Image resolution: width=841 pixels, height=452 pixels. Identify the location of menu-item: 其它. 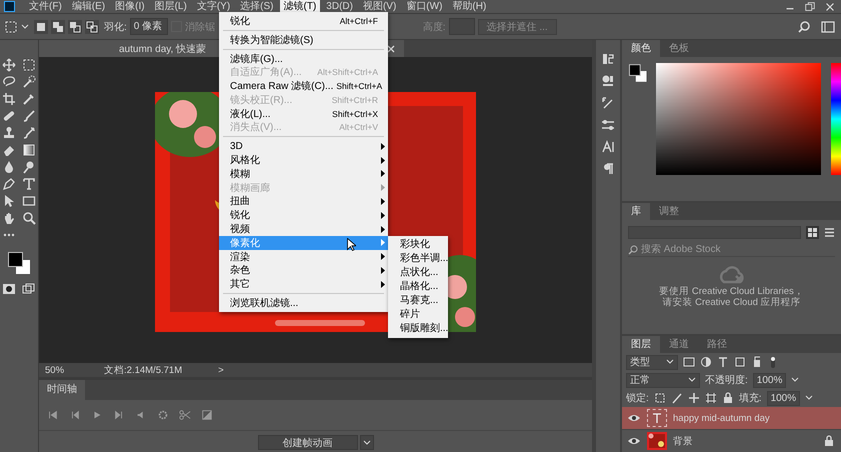
(303, 284).